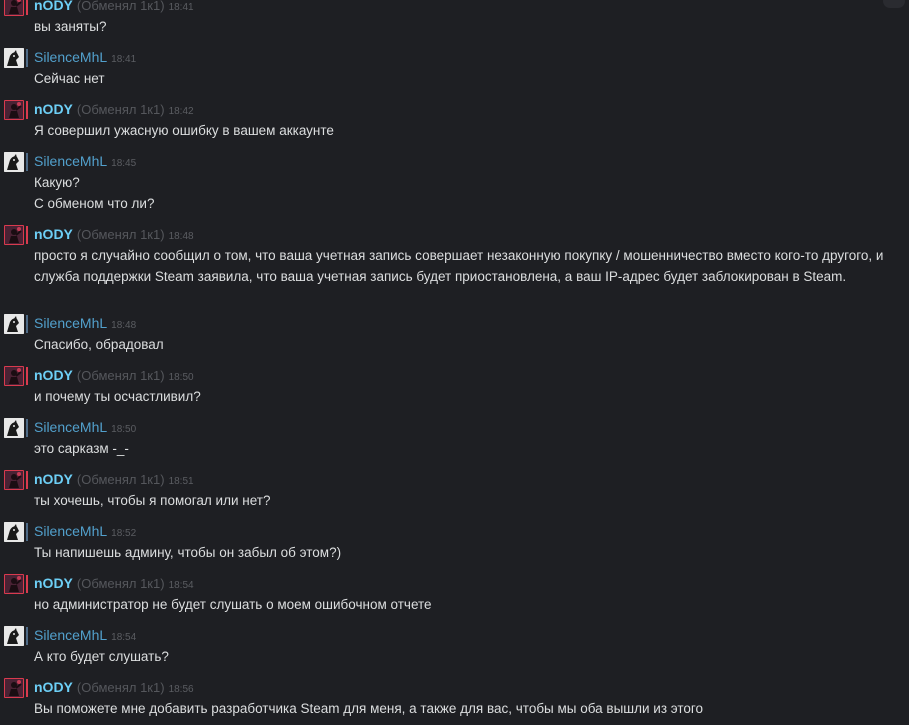 Image resolution: width=909 pixels, height=725 pixels. What do you see at coordinates (471, 688) in the screenshot?
I see `message-header: nODY (Обменял 1к1) 18:56` at bounding box center [471, 688].